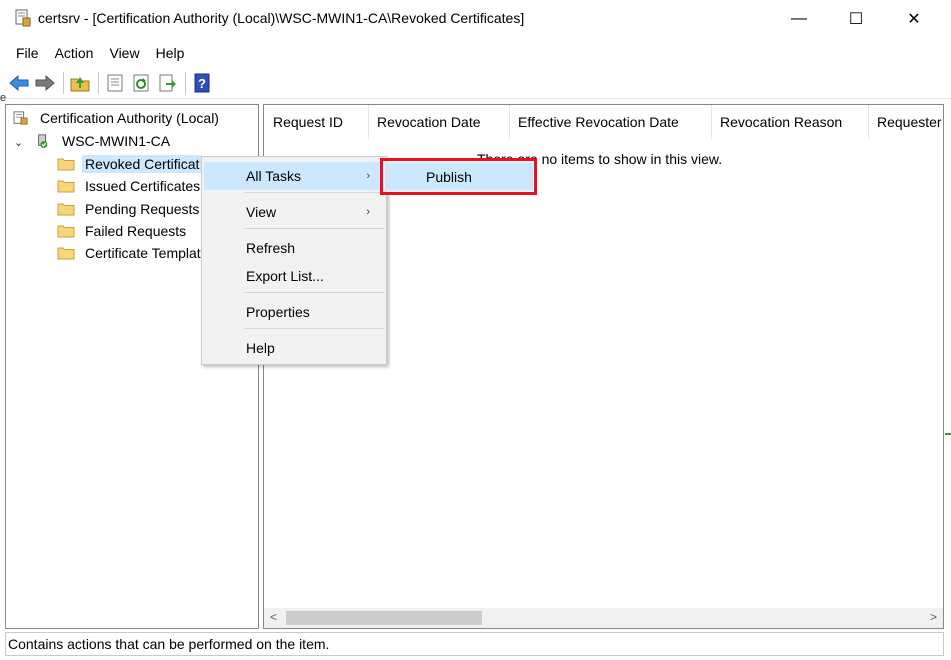 Image resolution: width=951 pixels, height=660 pixels. I want to click on column-header-request-id: Request ID, so click(316, 122).